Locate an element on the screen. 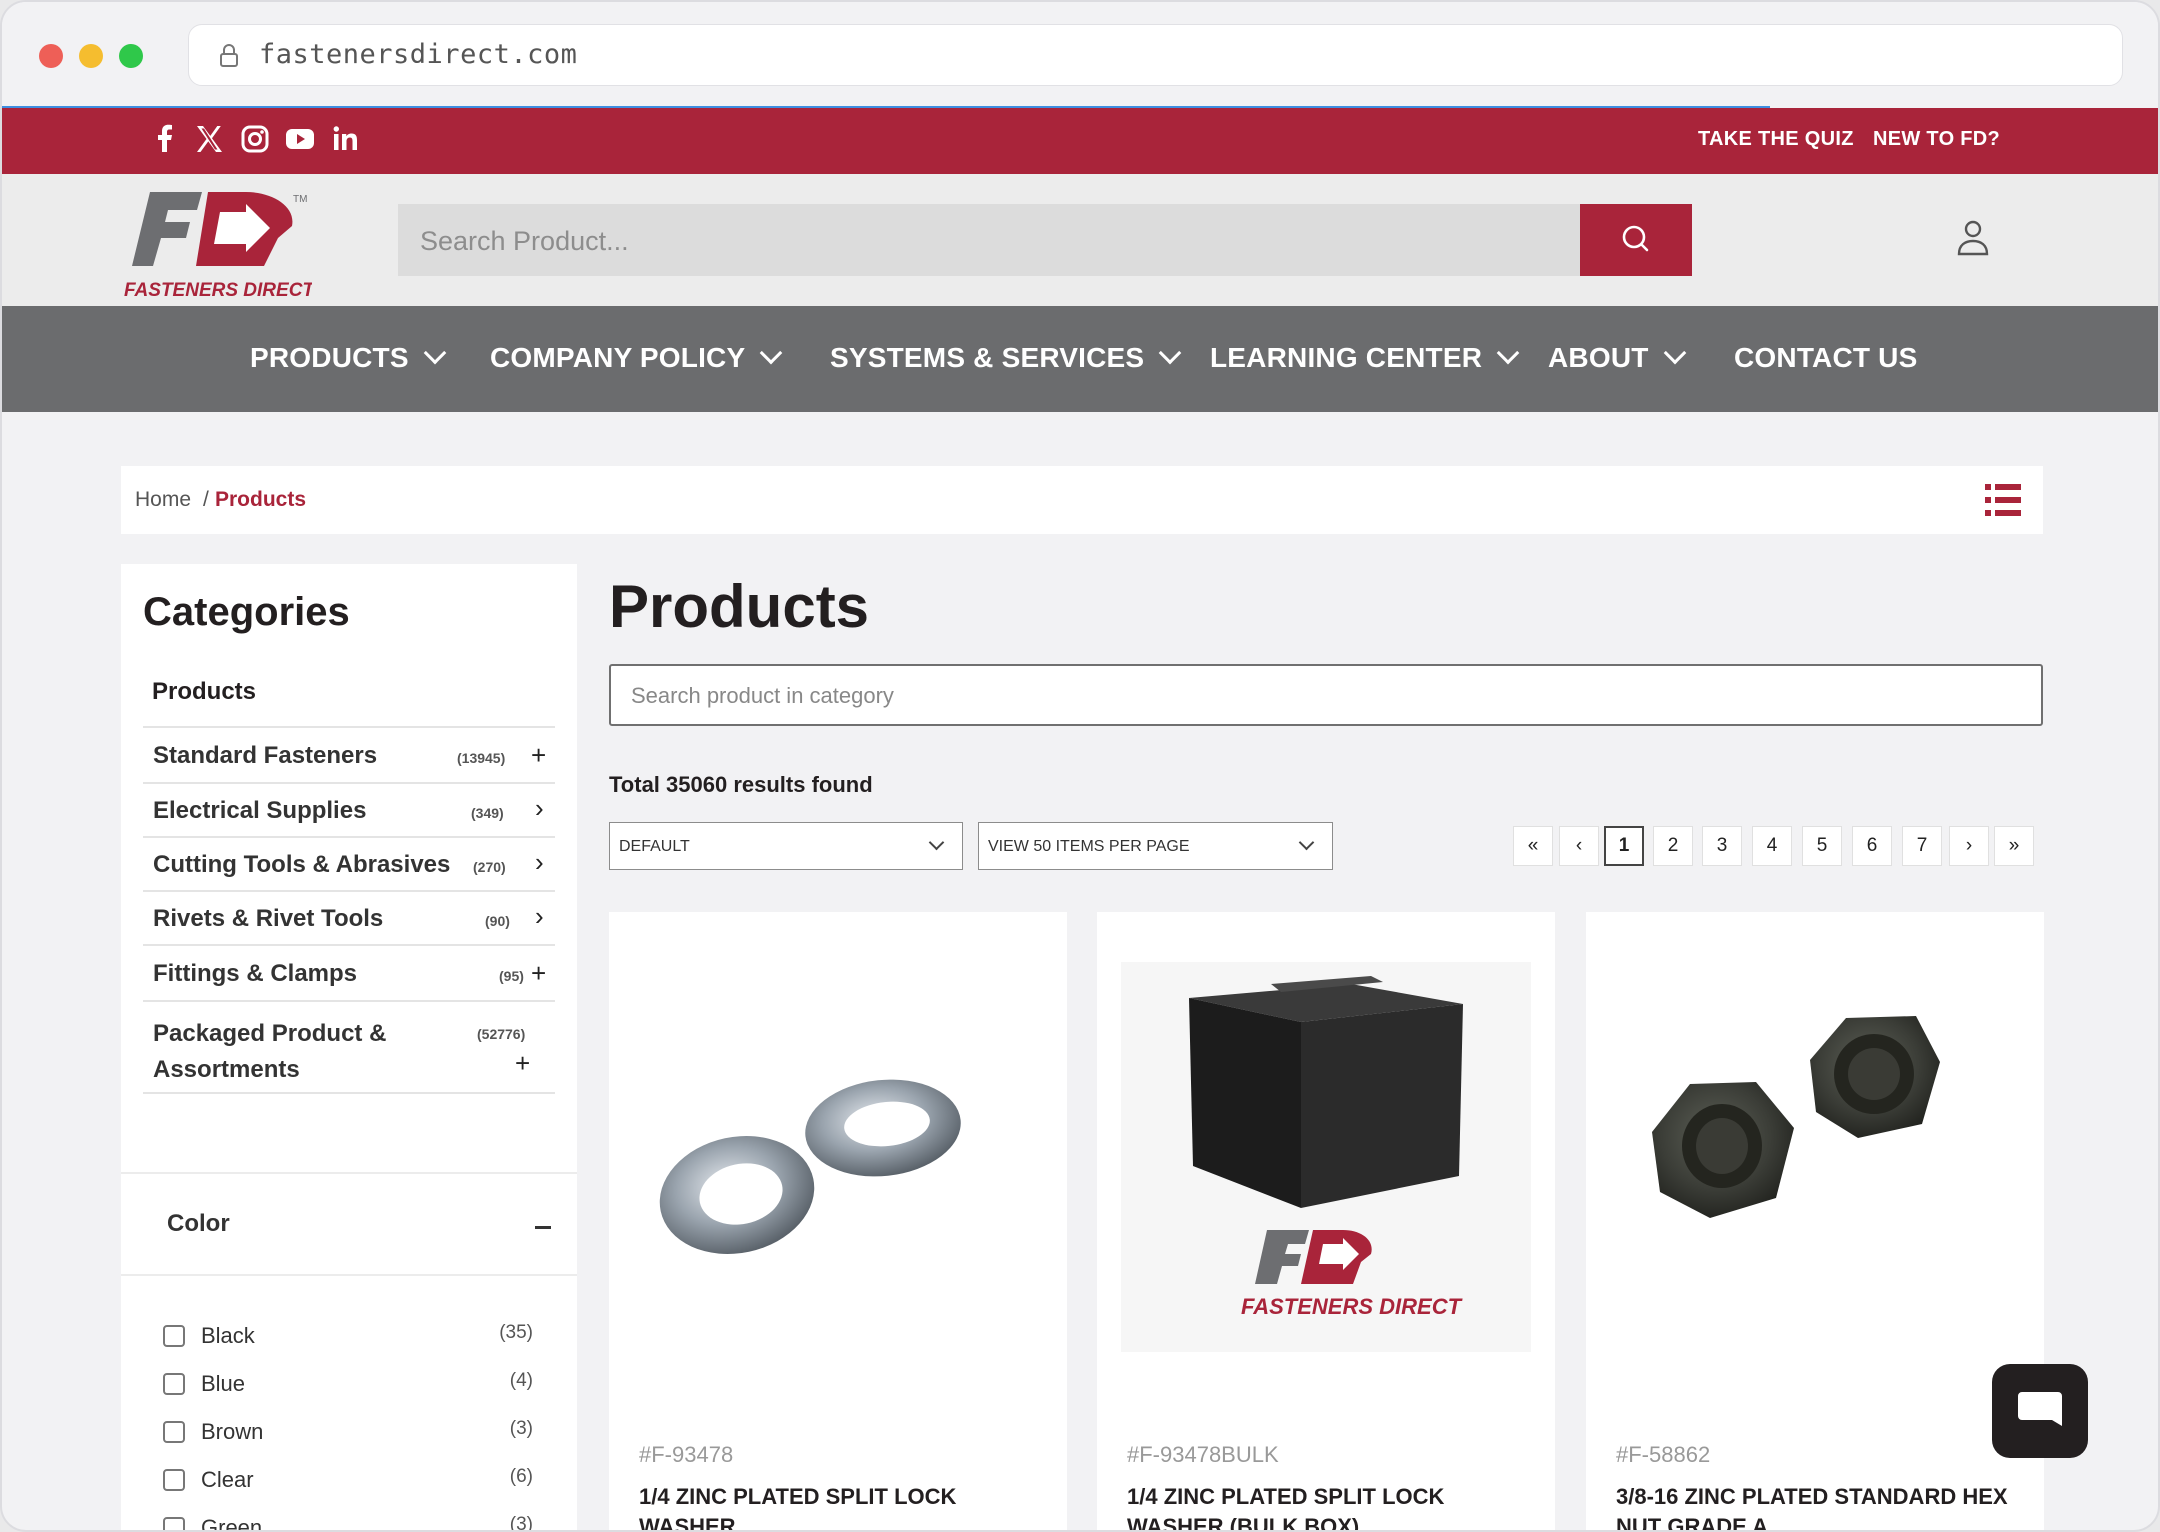  sort-select-value: DEFAULT is located at coordinates (654, 846).